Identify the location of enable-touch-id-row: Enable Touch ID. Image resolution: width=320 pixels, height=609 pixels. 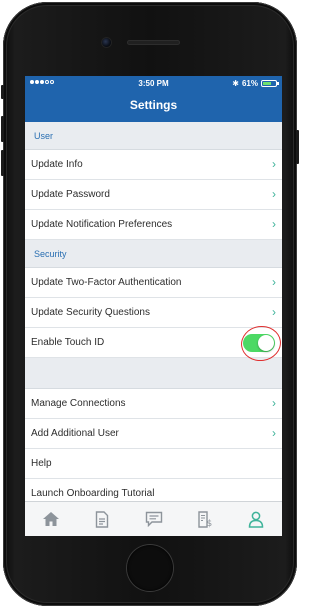
(153, 343).